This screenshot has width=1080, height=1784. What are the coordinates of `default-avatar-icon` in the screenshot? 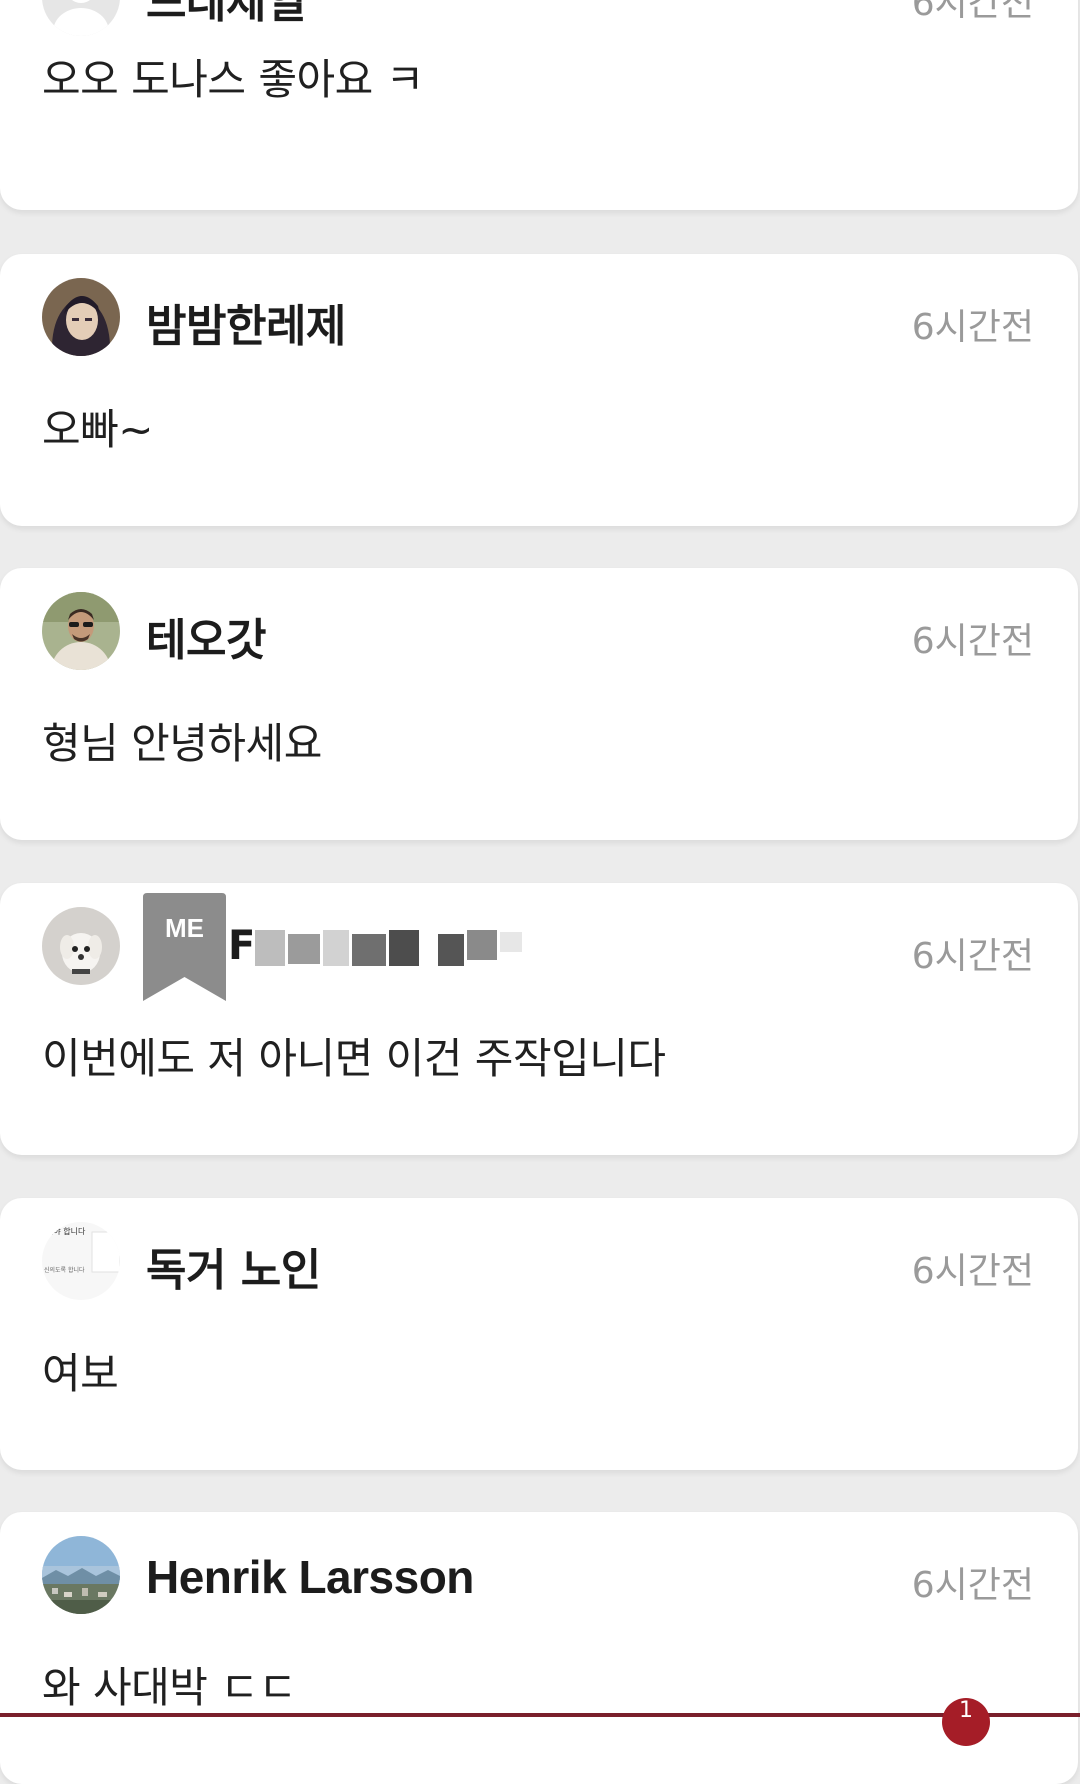 It's located at (81, 18).